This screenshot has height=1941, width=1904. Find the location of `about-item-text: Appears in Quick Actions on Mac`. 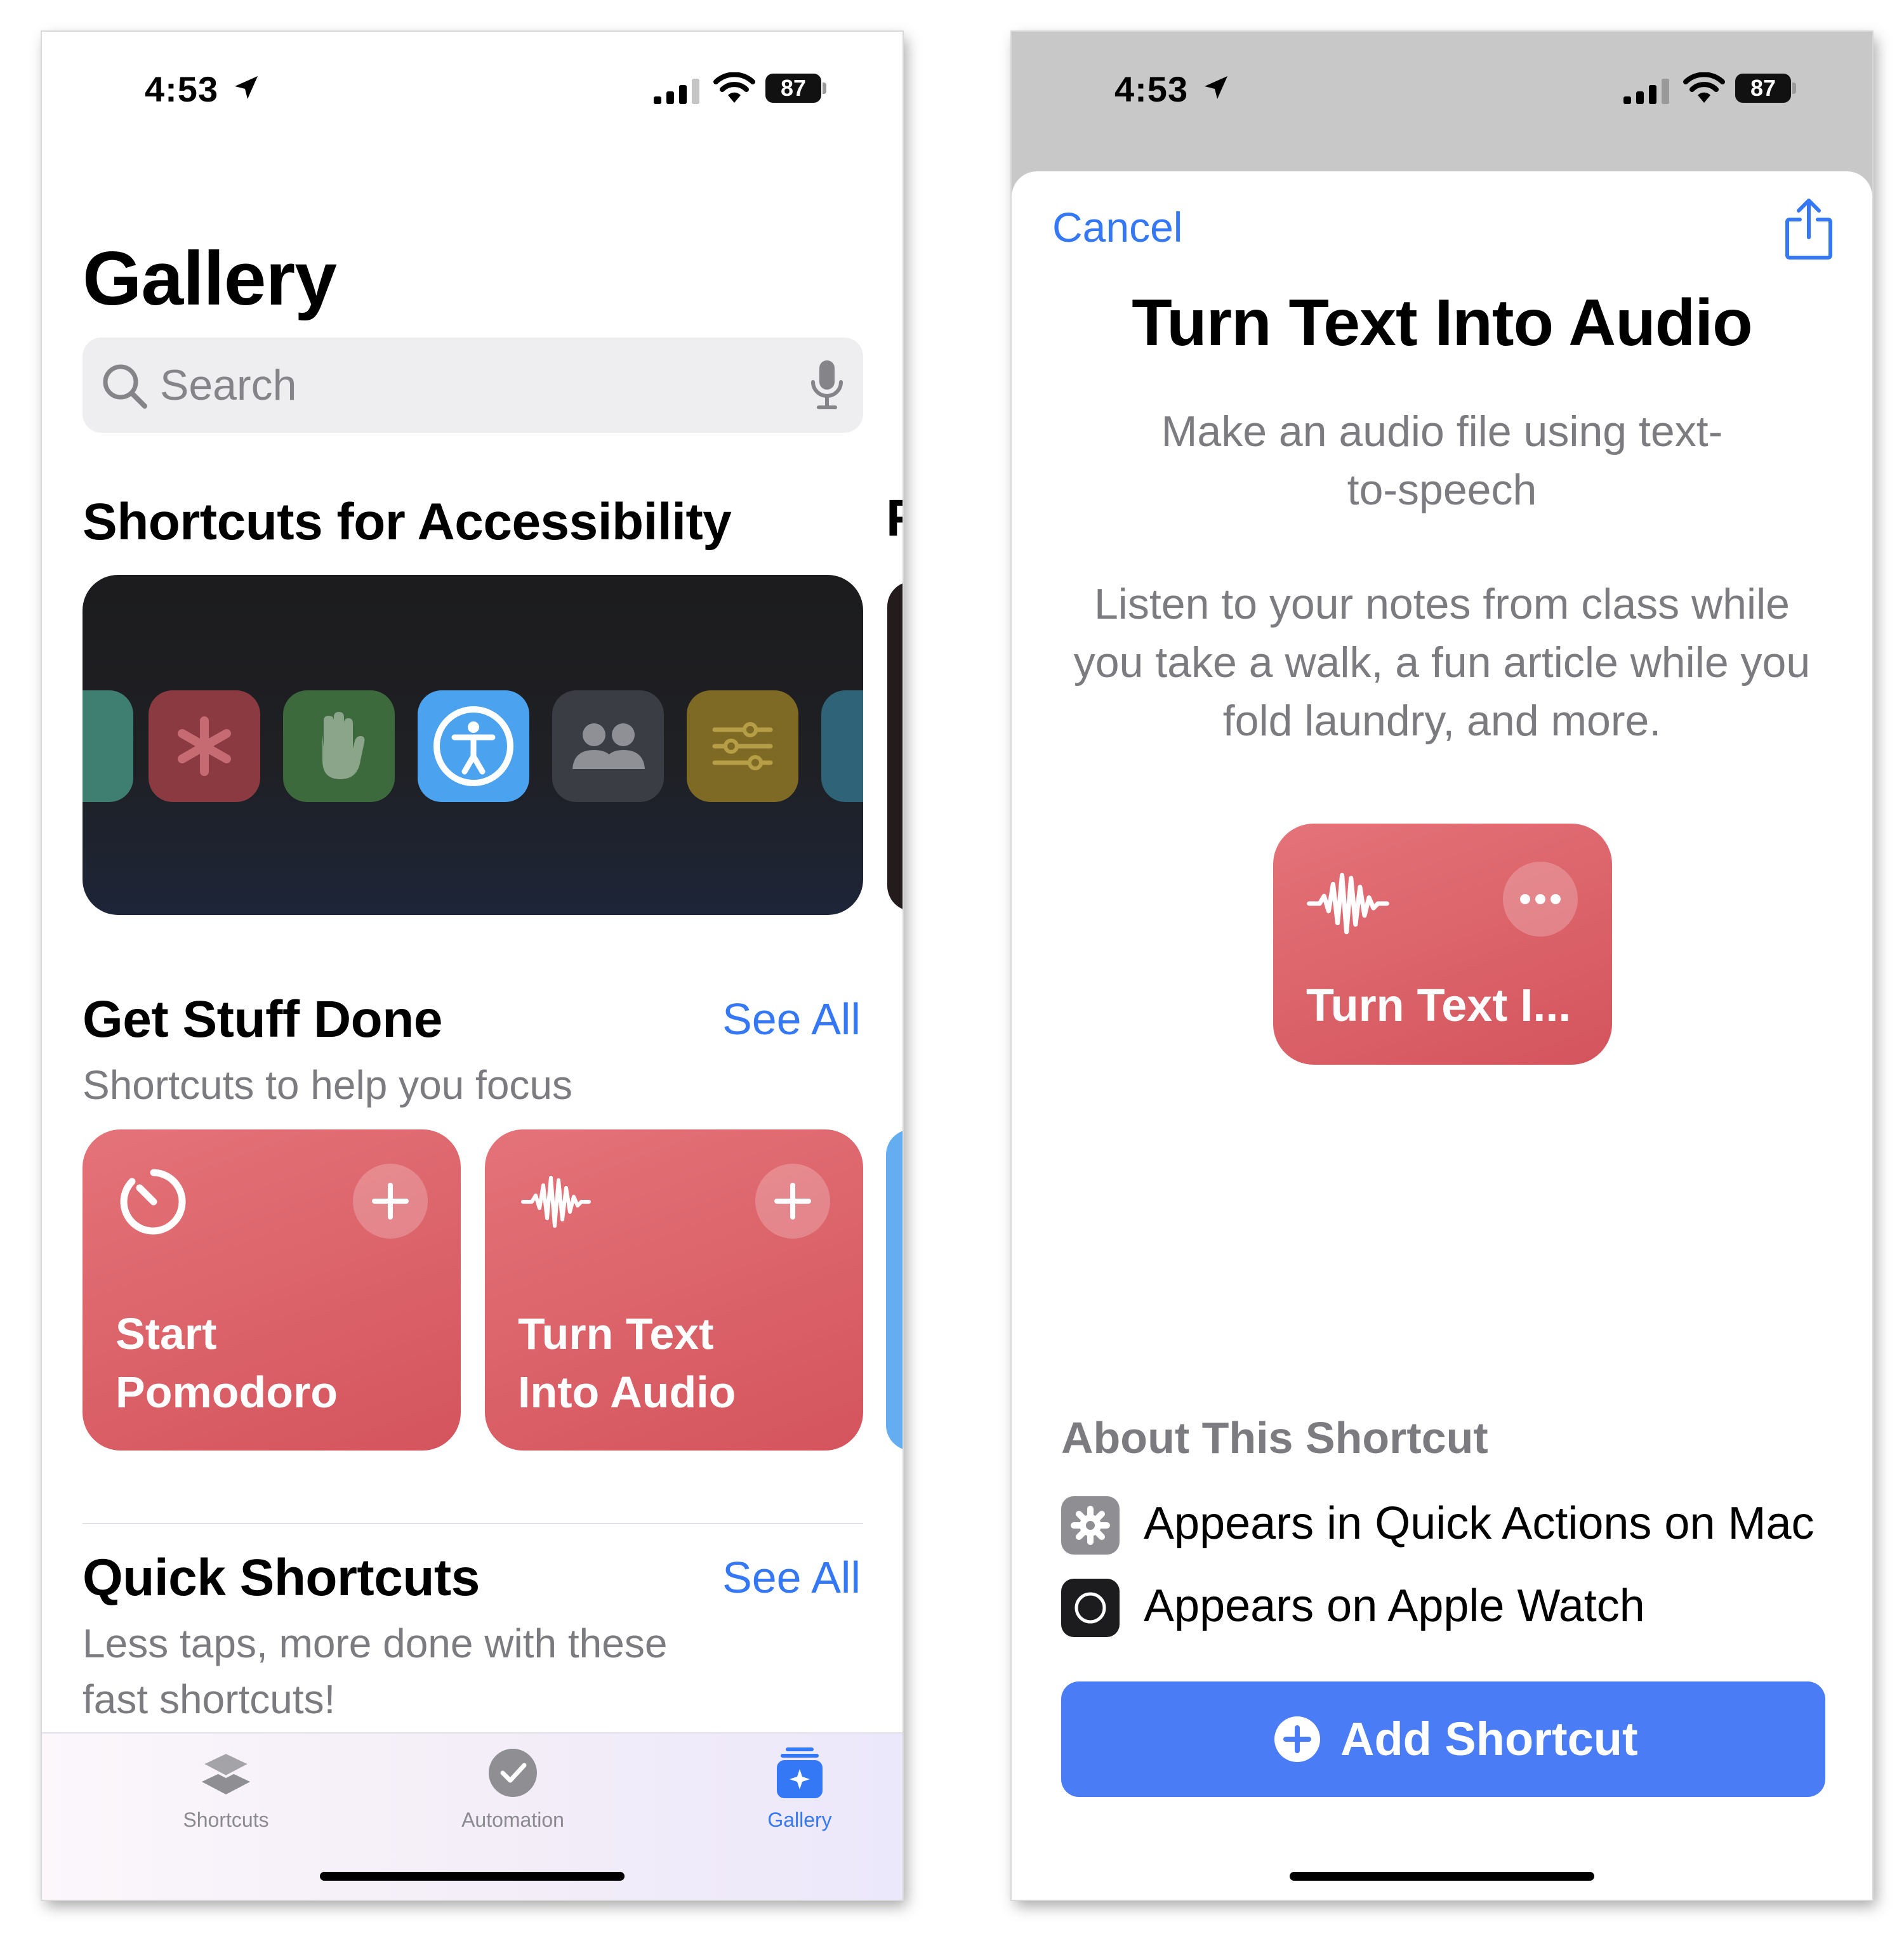

about-item-text: Appears in Quick Actions on Mac is located at coordinates (1480, 1523).